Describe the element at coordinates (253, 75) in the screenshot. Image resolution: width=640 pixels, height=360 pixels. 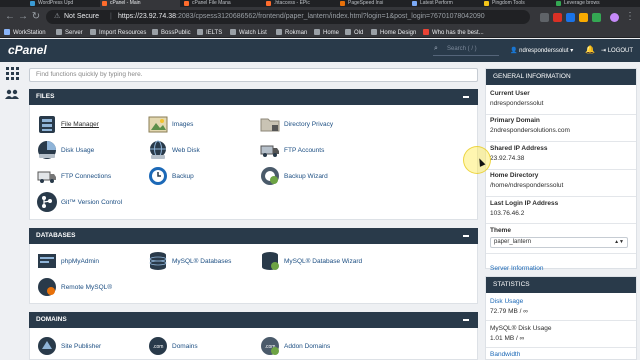
I see `find-functions-input: Find functions quickly by typing here.` at that location.